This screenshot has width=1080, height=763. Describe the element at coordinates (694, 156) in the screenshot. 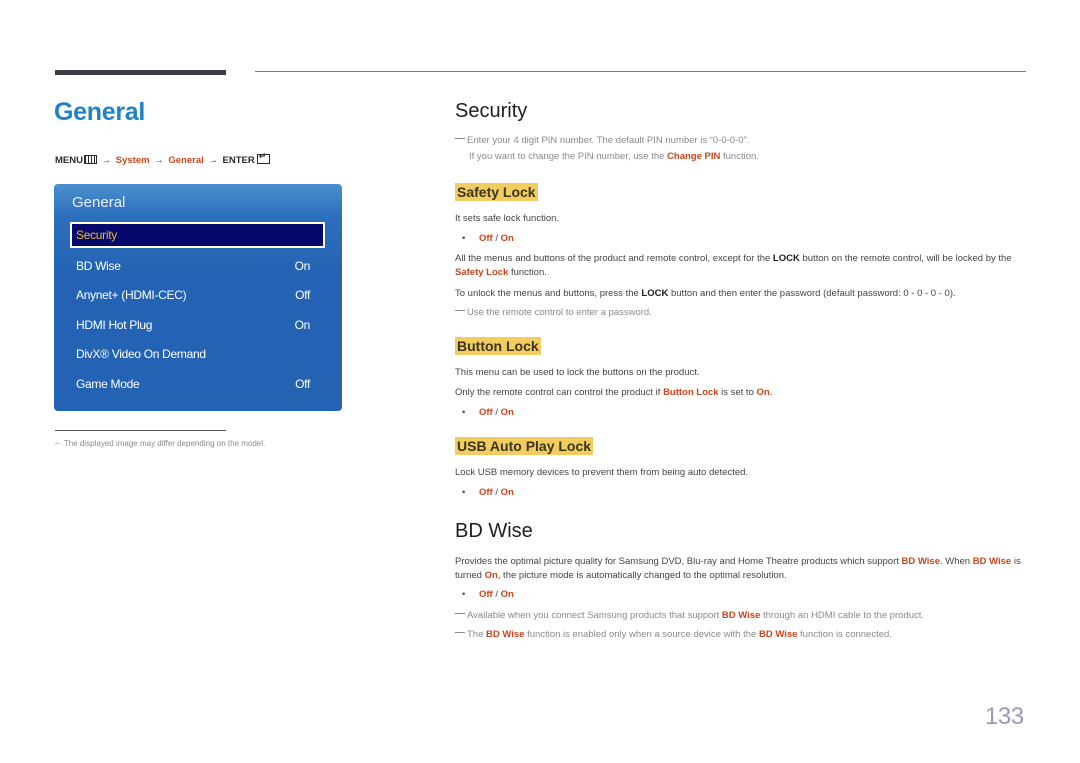

I see `change-pin-link: Change PIN` at that location.